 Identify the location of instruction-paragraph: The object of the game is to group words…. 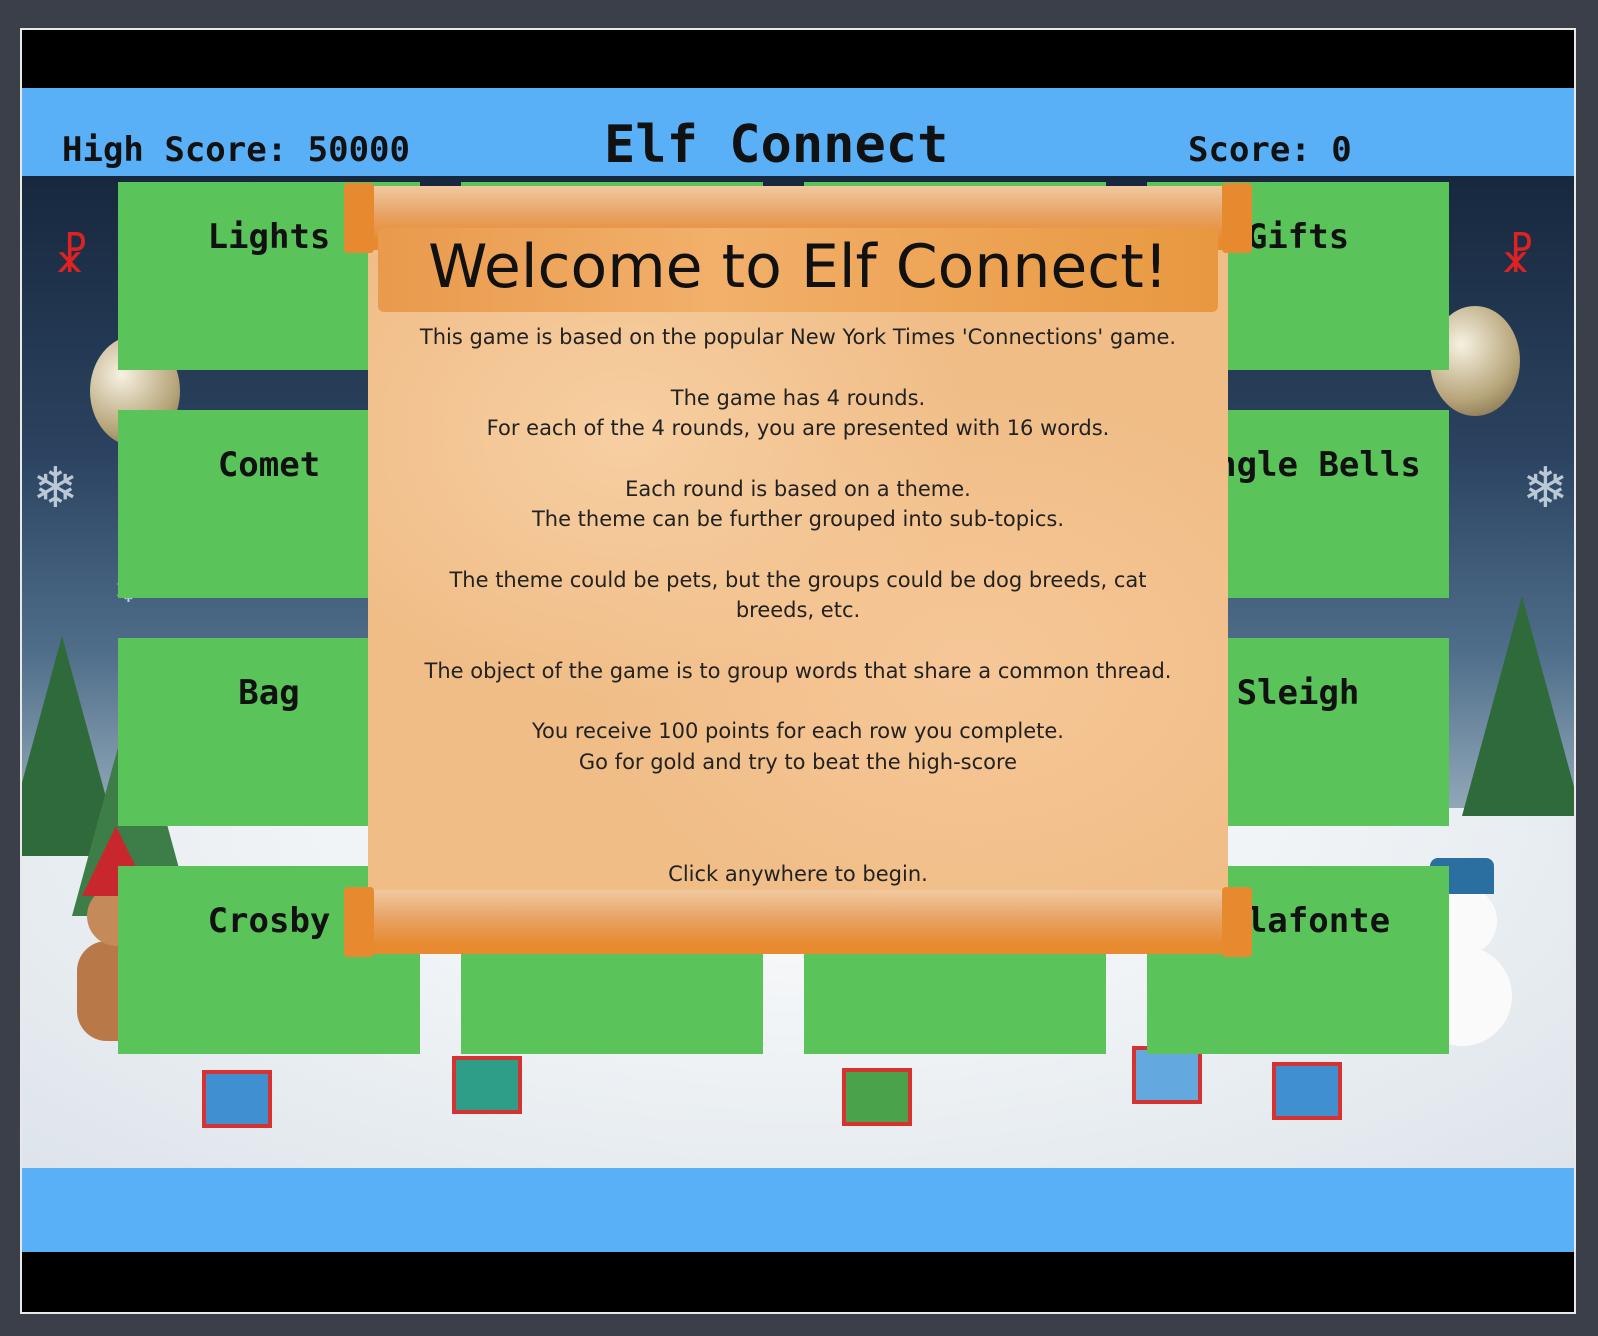
(798, 670).